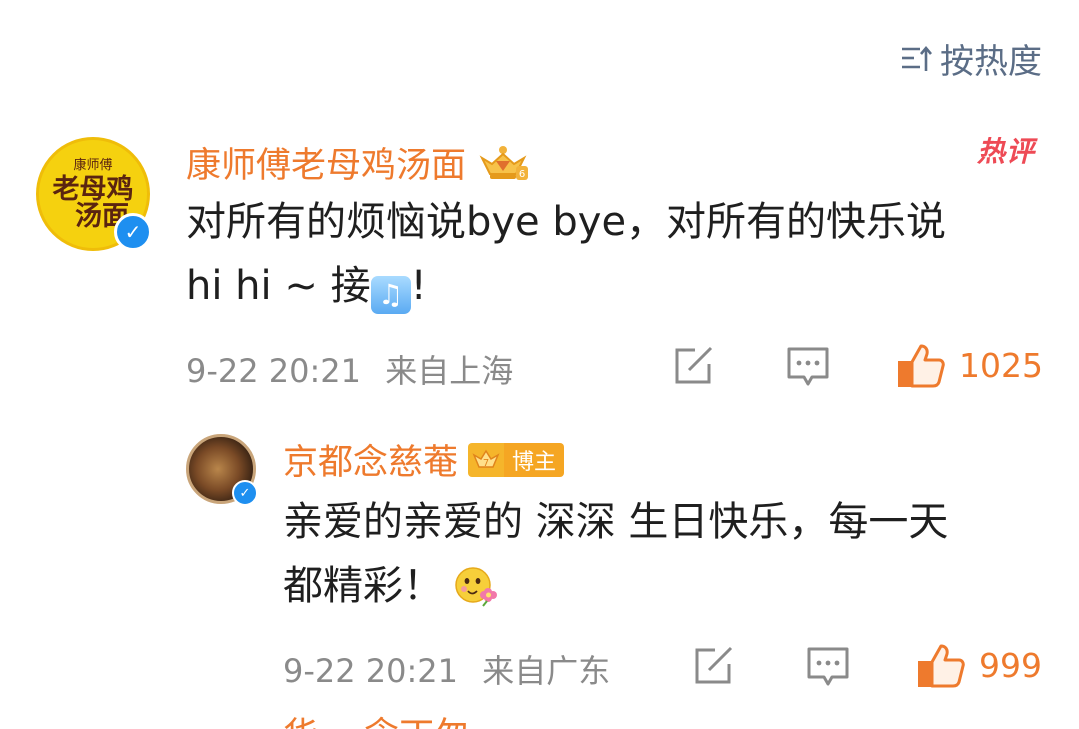 Image resolution: width=1079 pixels, height=729 pixels. What do you see at coordinates (222, 470) in the screenshot?
I see `reply-avatar: ✓` at bounding box center [222, 470].